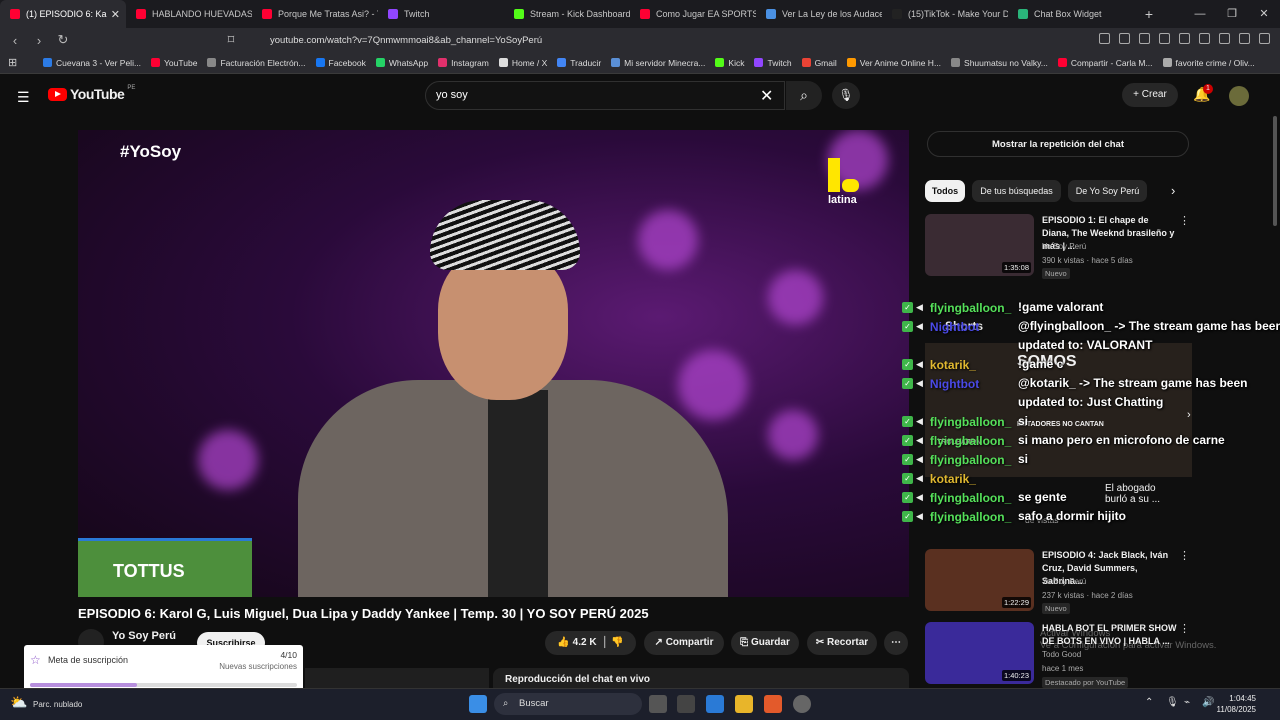 The image size is (1280, 720). What do you see at coordinates (1264, 38) in the screenshot?
I see `menu-icon` at bounding box center [1264, 38].